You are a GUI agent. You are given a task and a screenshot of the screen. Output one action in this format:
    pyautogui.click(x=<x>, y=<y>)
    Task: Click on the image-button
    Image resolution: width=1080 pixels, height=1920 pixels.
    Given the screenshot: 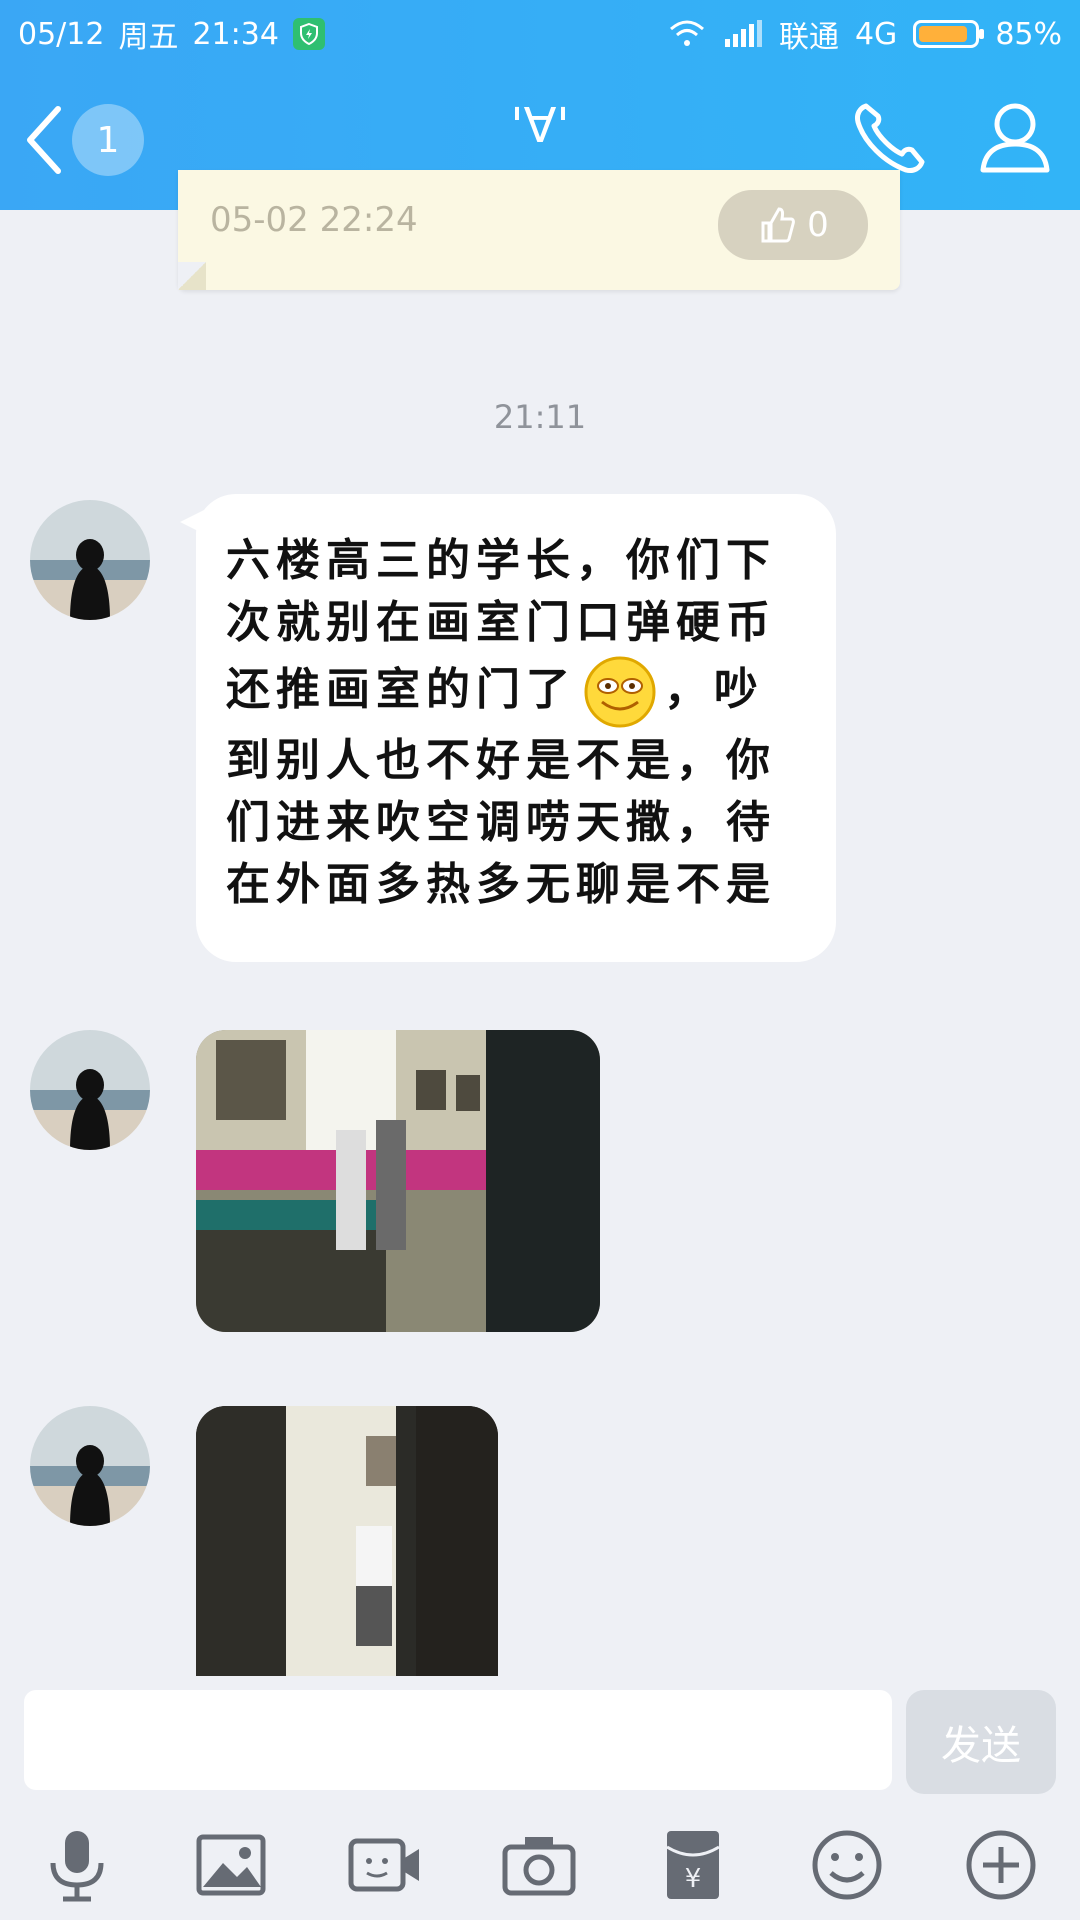 What is the action you would take?
    pyautogui.click(x=231, y=1865)
    